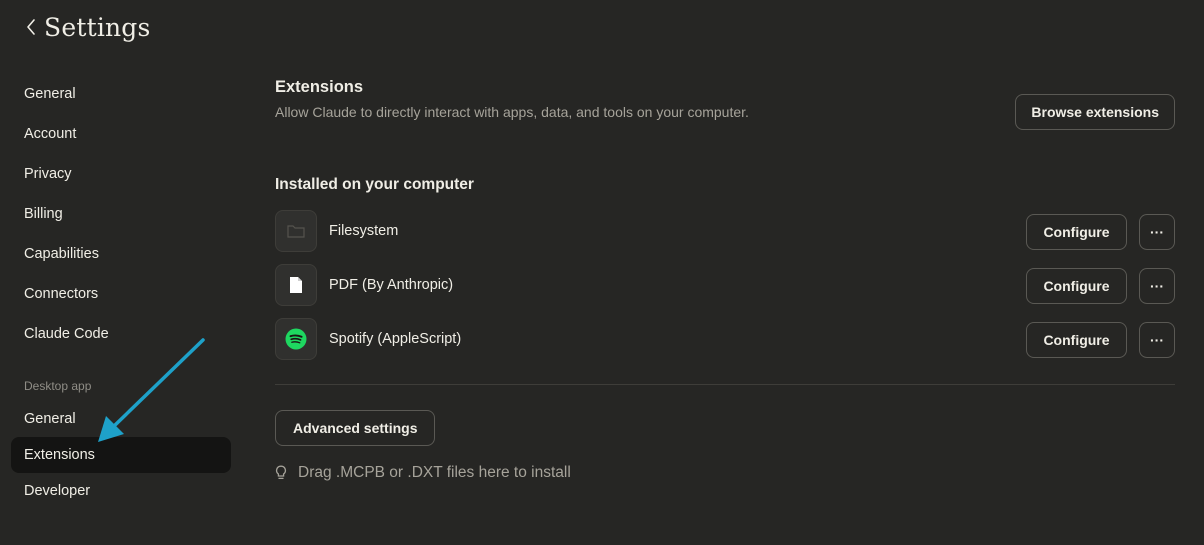  I want to click on folder-icon, so click(296, 231).